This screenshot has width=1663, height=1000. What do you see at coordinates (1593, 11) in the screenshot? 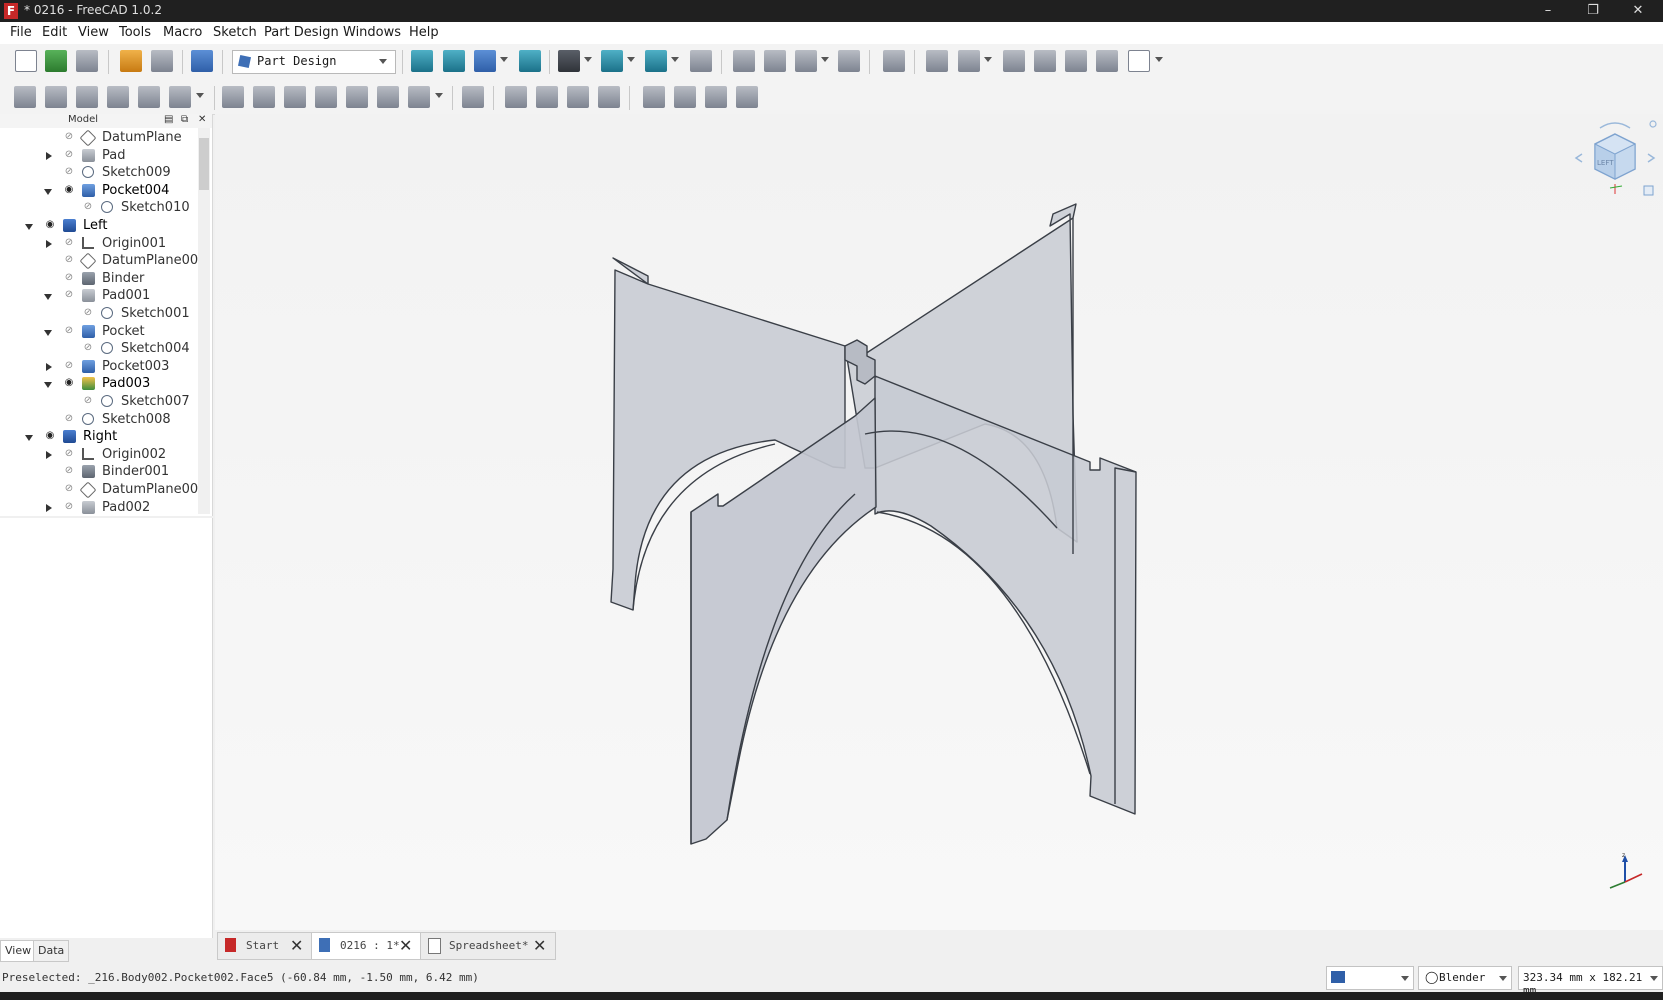
I see `restore-button: ❐` at bounding box center [1593, 11].